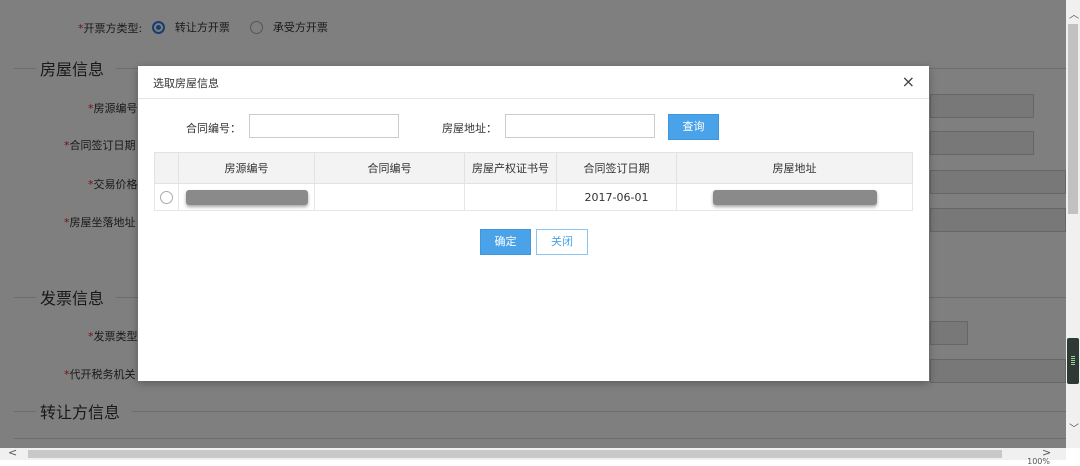 This screenshot has width=1080, height=466. I want to click on side-widget-handle, so click(1073, 361).